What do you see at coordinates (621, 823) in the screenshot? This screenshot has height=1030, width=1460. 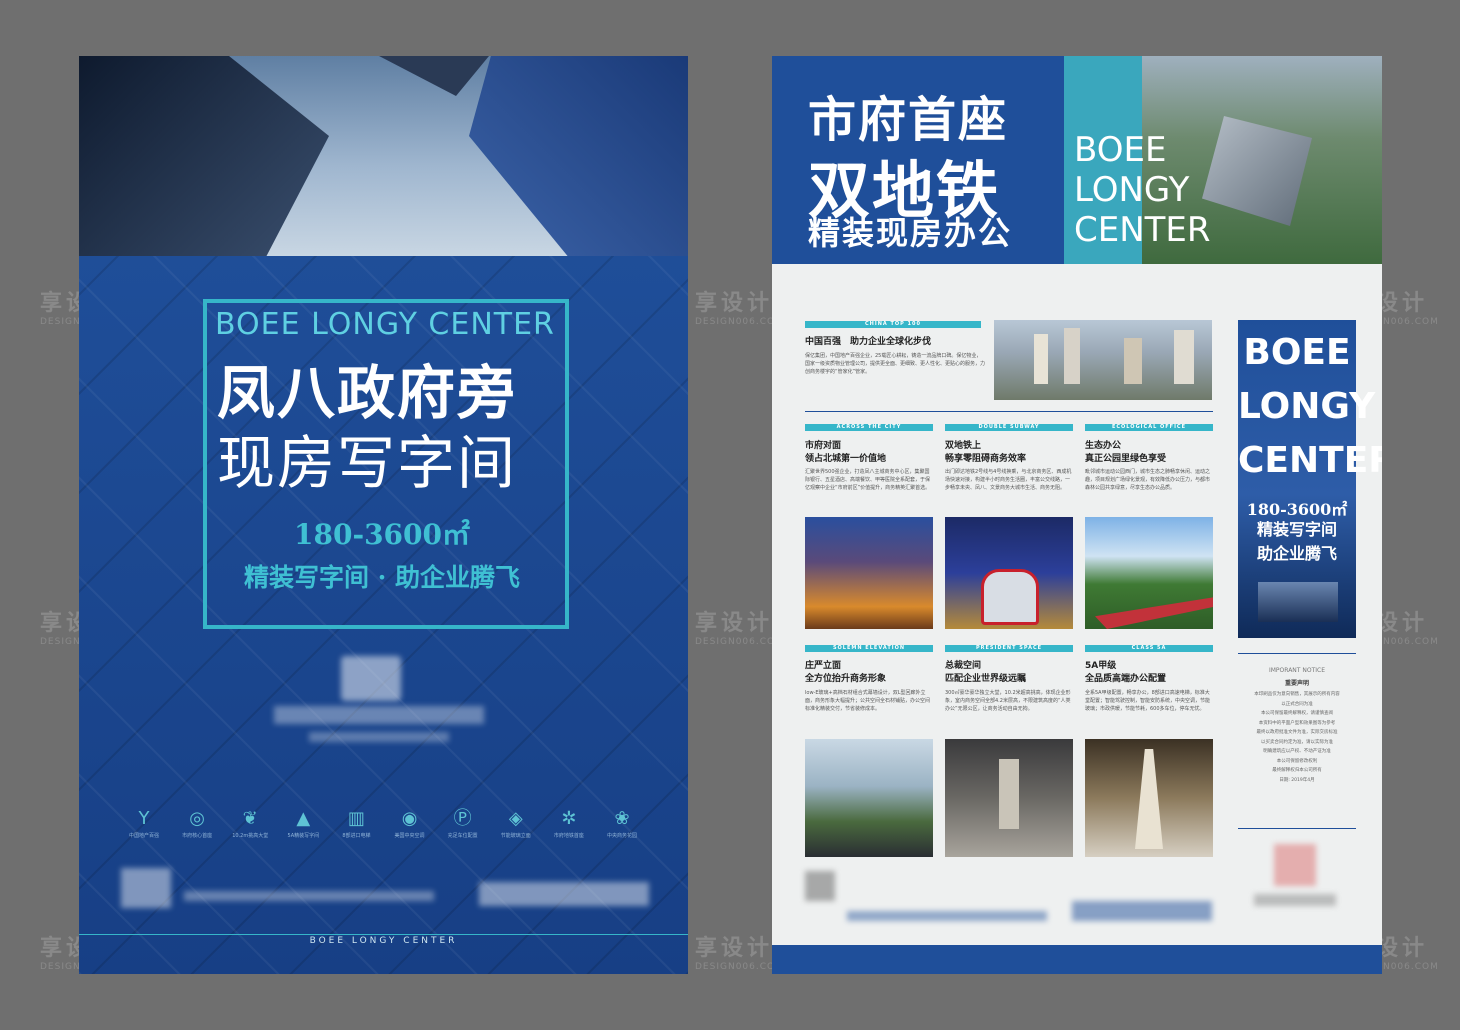 I see `tree-icon: ❀ 中央商务花园` at bounding box center [621, 823].